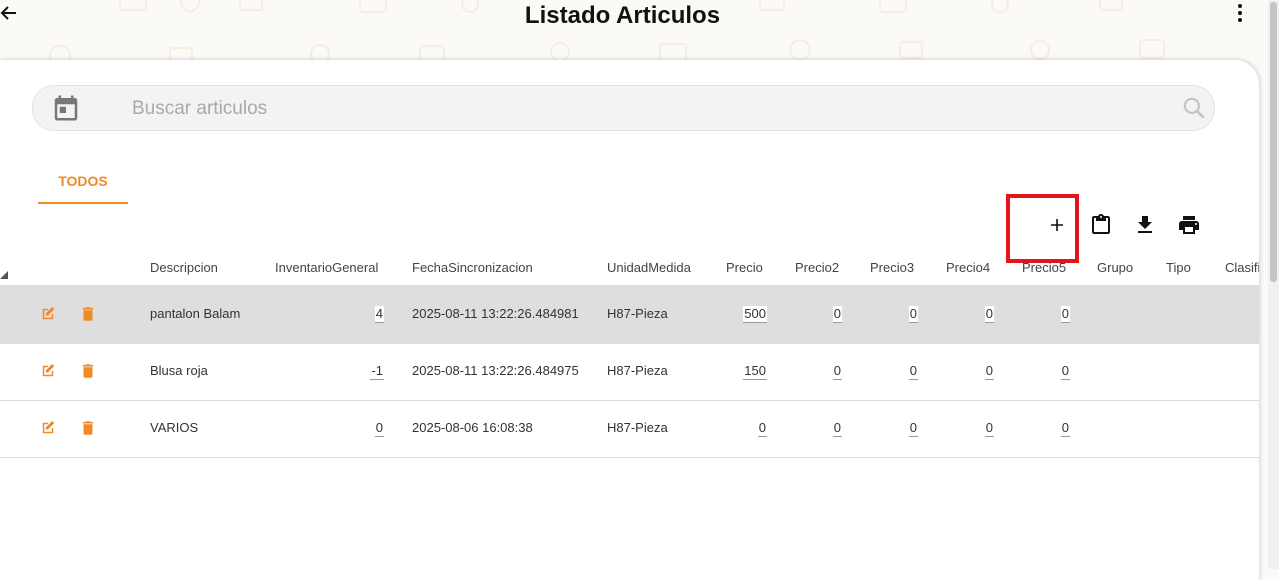  I want to click on cell-precio: 0, so click(762, 428).